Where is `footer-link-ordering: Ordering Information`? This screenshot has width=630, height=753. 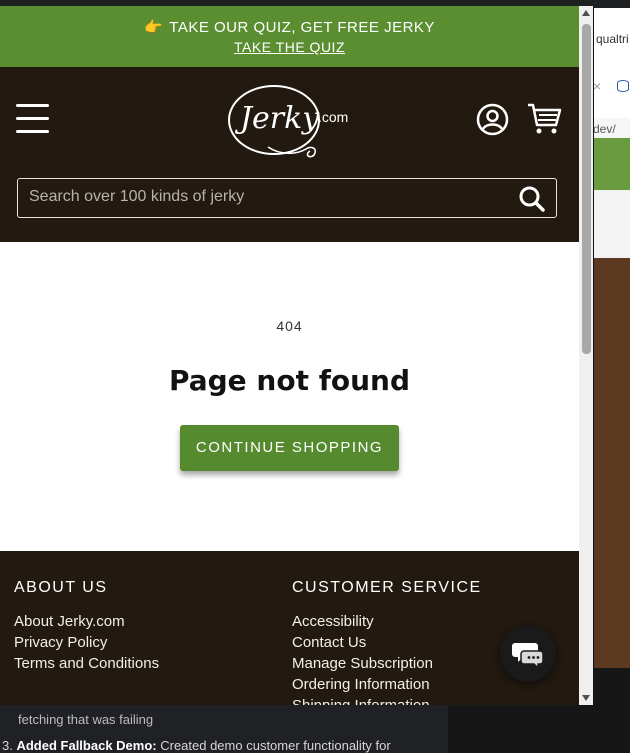 footer-link-ordering: Ordering Information is located at coordinates (387, 684).